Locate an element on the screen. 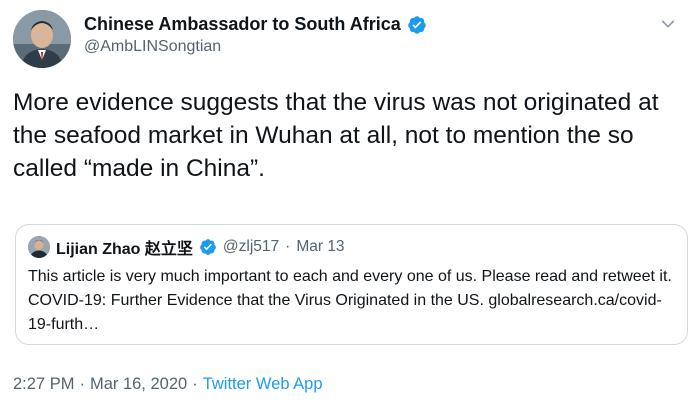  tweet-footer: 2:27 PM · Mar 16, 2020 · Twitter Web App is located at coordinates (168, 384).